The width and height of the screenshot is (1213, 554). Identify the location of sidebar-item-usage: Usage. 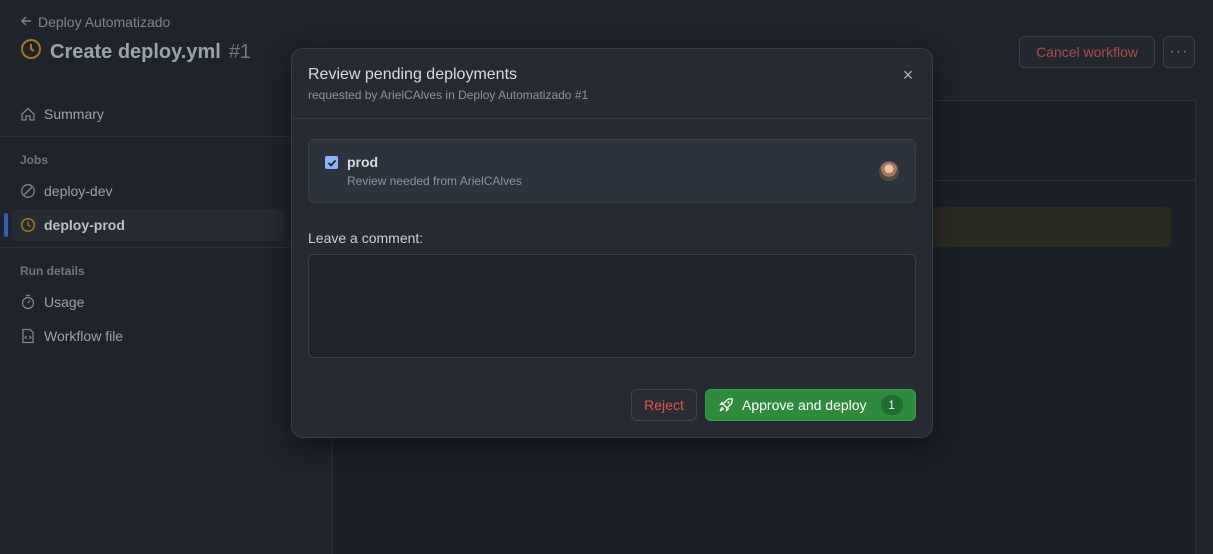
(148, 302).